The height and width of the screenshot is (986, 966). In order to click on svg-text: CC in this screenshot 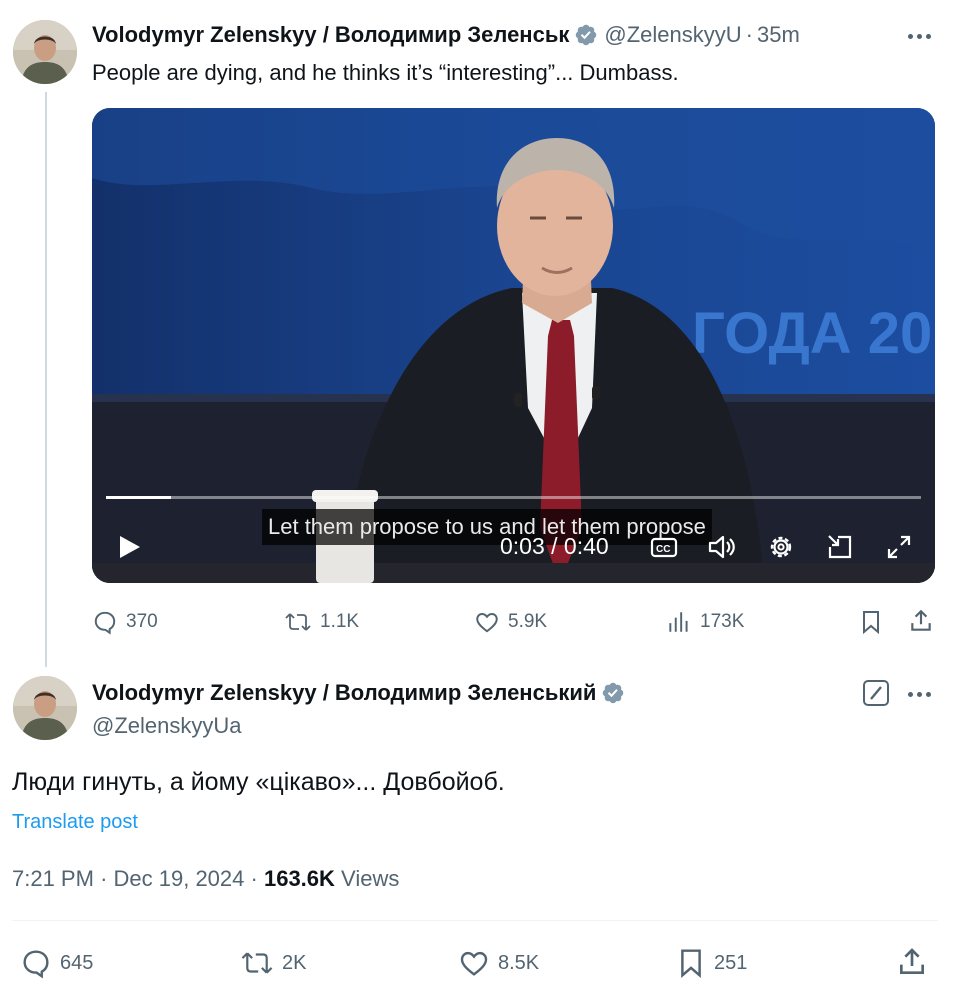, I will do `click(663, 549)`.